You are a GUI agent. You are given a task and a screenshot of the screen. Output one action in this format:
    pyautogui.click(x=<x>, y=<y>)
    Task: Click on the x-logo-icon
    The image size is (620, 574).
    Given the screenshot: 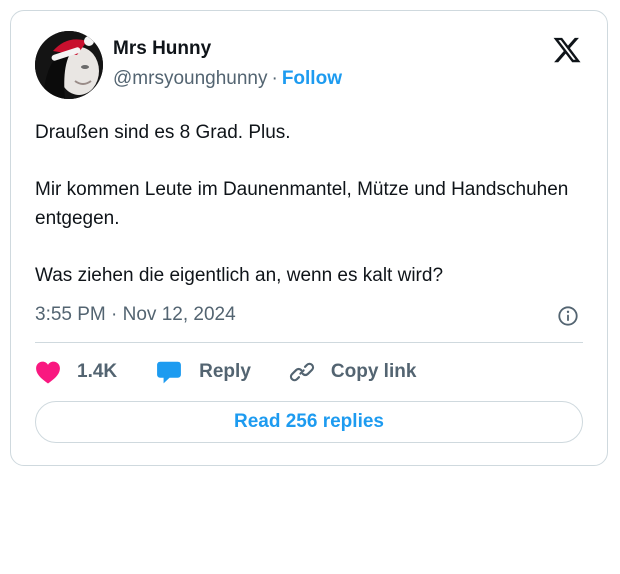 What is the action you would take?
    pyautogui.click(x=567, y=50)
    